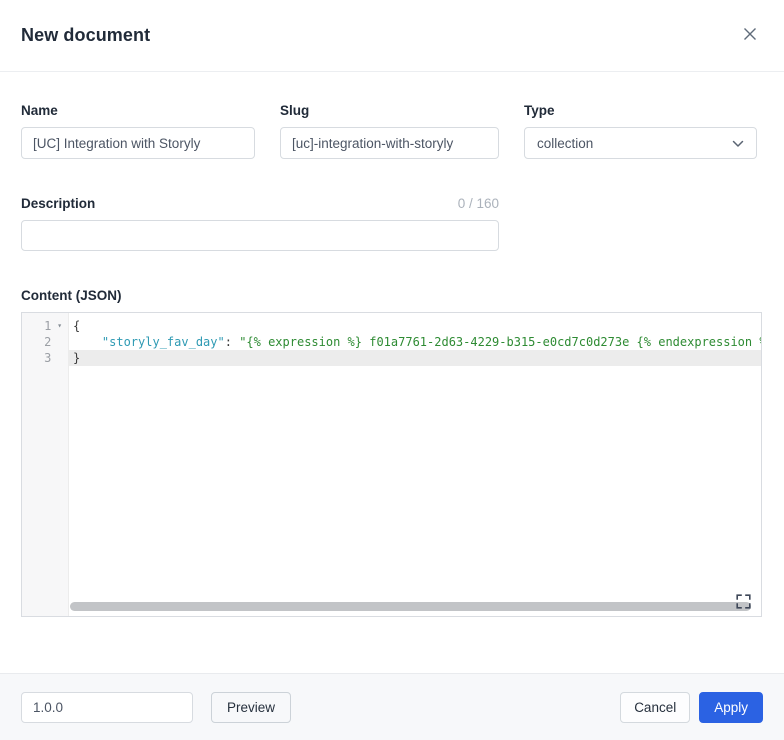 This screenshot has height=740, width=784. Describe the element at coordinates (71, 295) in the screenshot. I see `content-json-label: Content (JSON)` at that location.